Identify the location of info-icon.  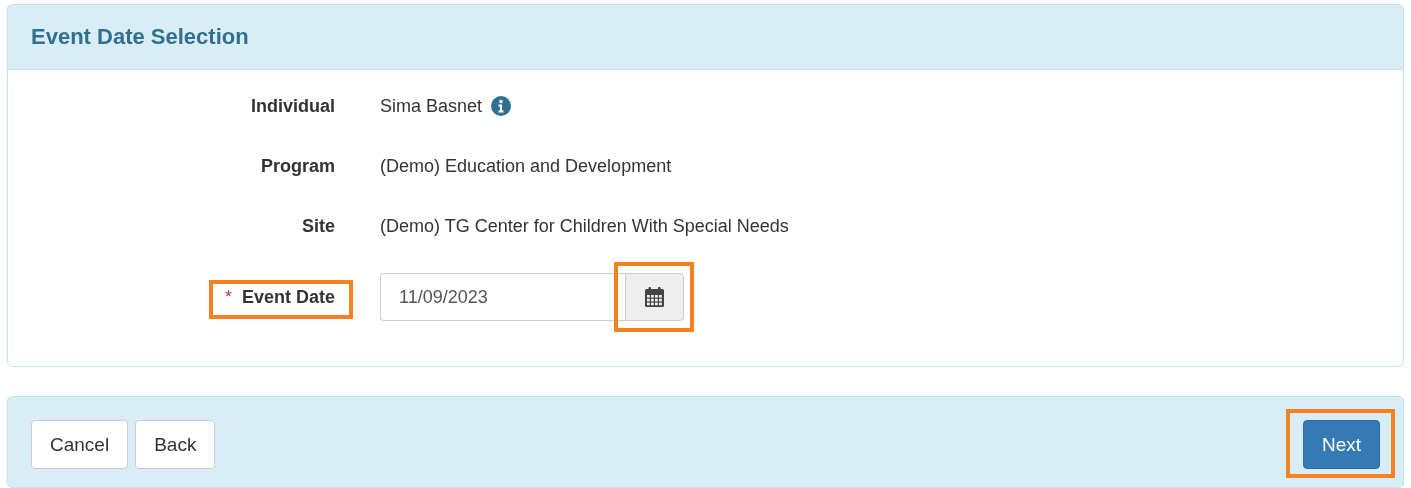
(501, 106).